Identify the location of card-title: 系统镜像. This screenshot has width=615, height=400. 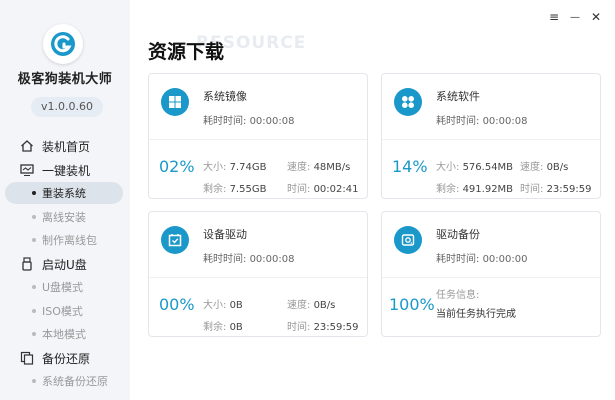
(225, 96).